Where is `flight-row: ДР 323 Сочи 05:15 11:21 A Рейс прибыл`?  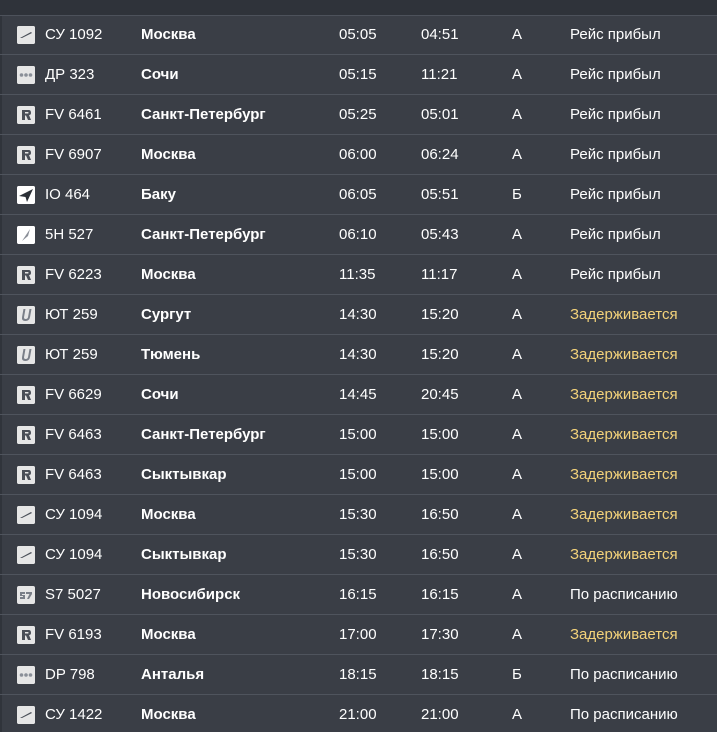 flight-row: ДР 323 Сочи 05:15 11:21 A Рейс прибыл is located at coordinates (358, 75).